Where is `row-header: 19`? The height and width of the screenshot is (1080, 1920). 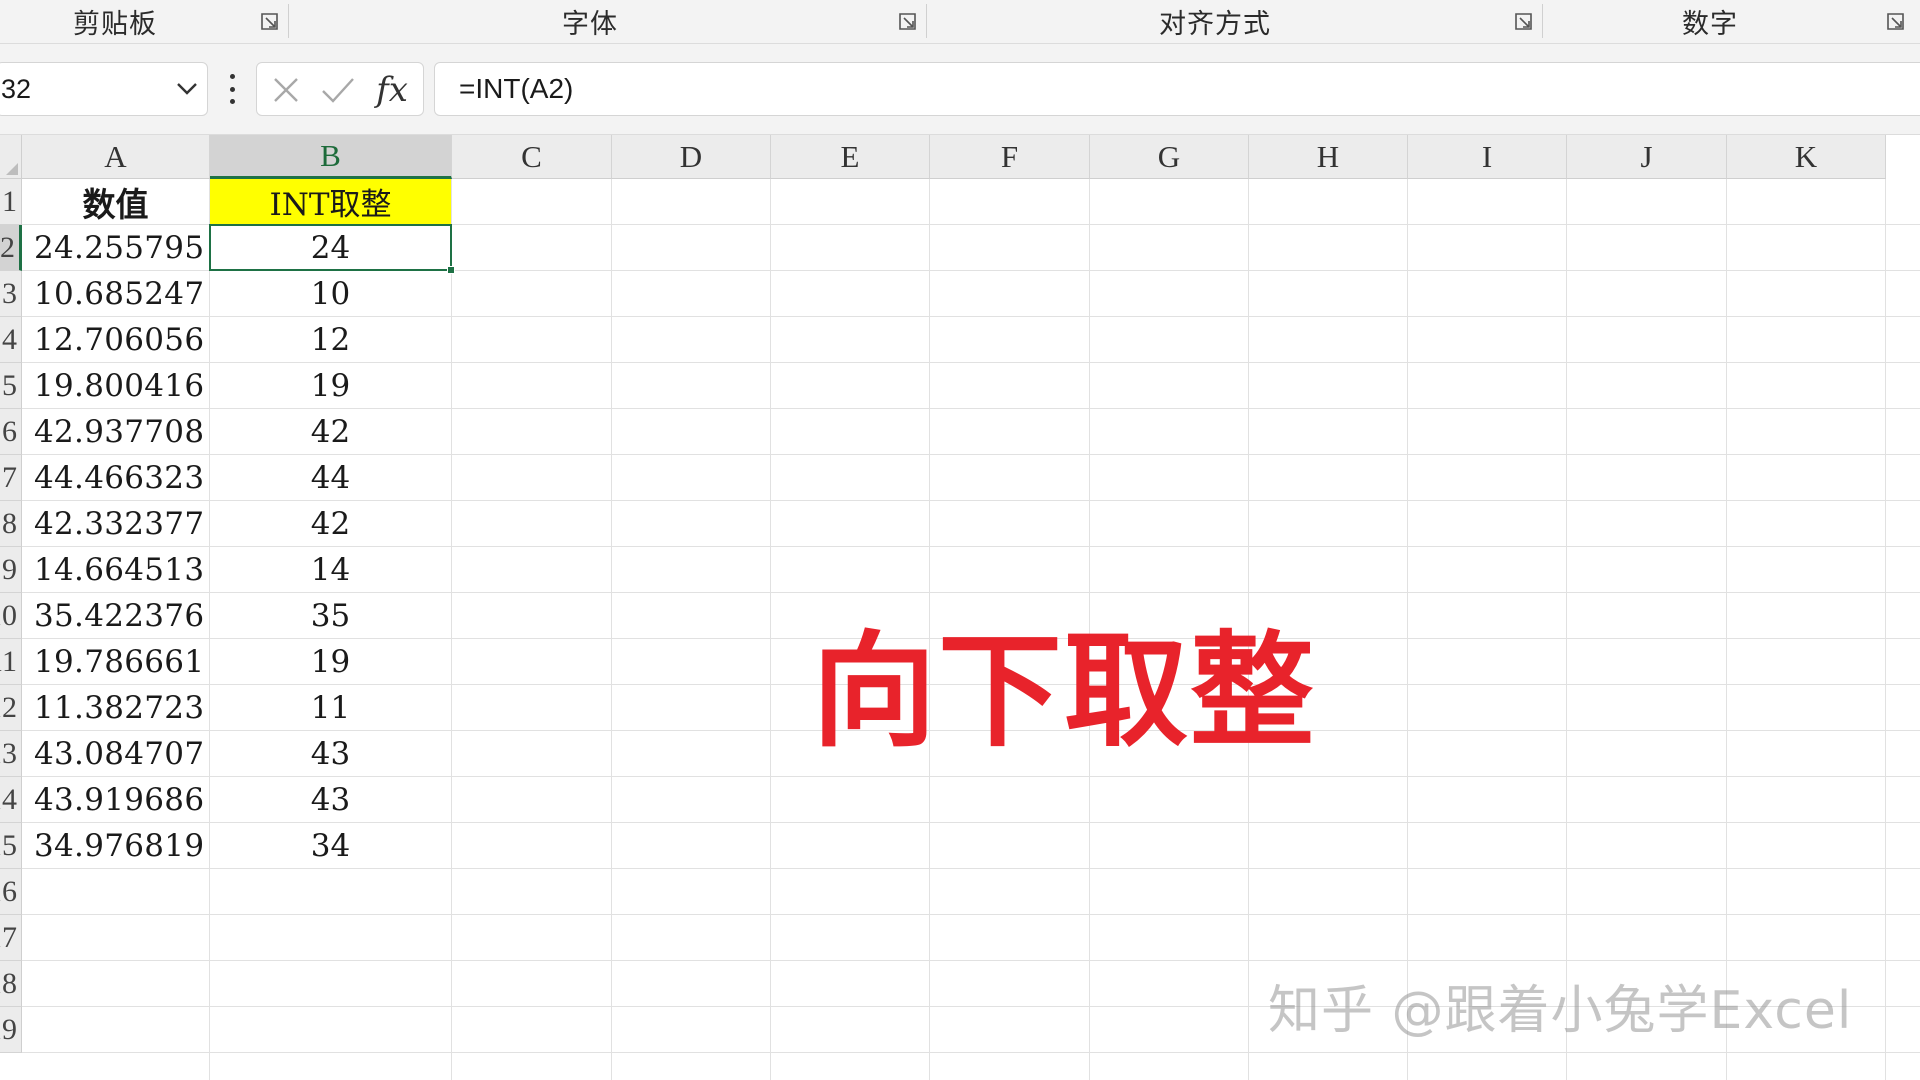 row-header: 19 is located at coordinates (11, 1030).